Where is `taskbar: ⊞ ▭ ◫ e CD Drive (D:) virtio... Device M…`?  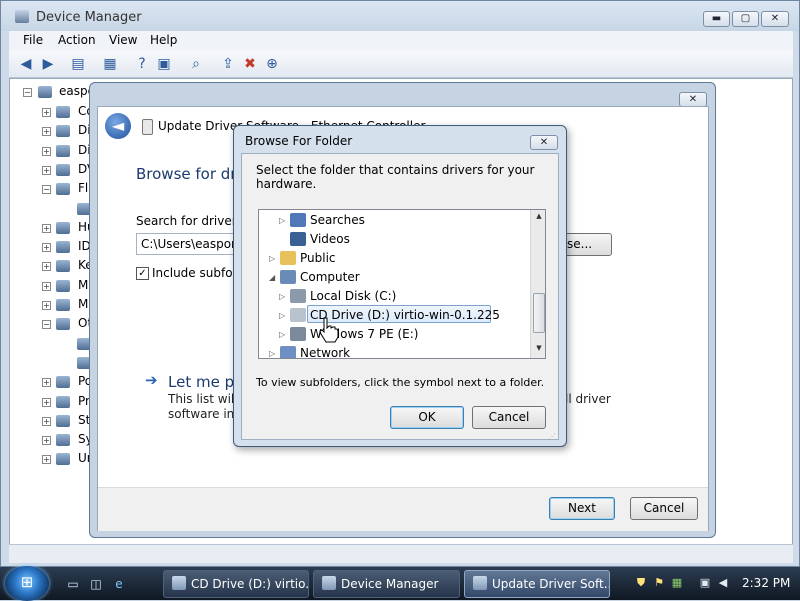 taskbar: ⊞ ▭ ◫ e CD Drive (D:) virtio... Device M… is located at coordinates (400, 583).